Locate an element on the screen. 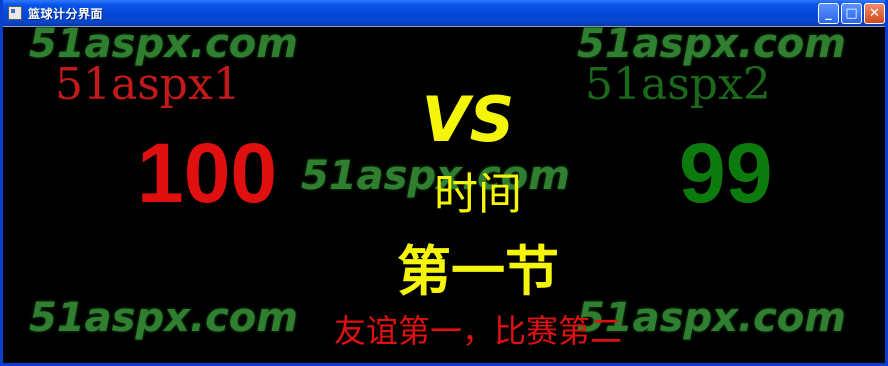 Image resolution: width=888 pixels, height=366 pixels. team-left-score: 100 is located at coordinates (207, 173).